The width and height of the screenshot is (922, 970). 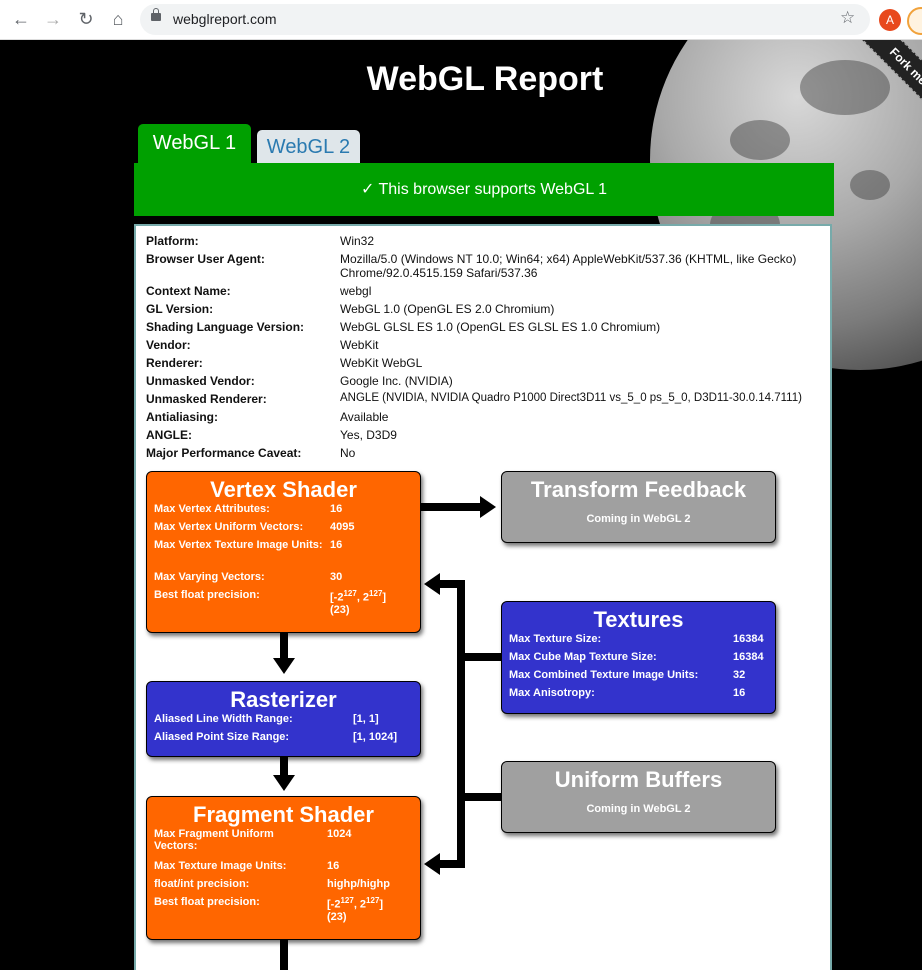 I want to click on stat-value: [1, 1], so click(x=366, y=719).